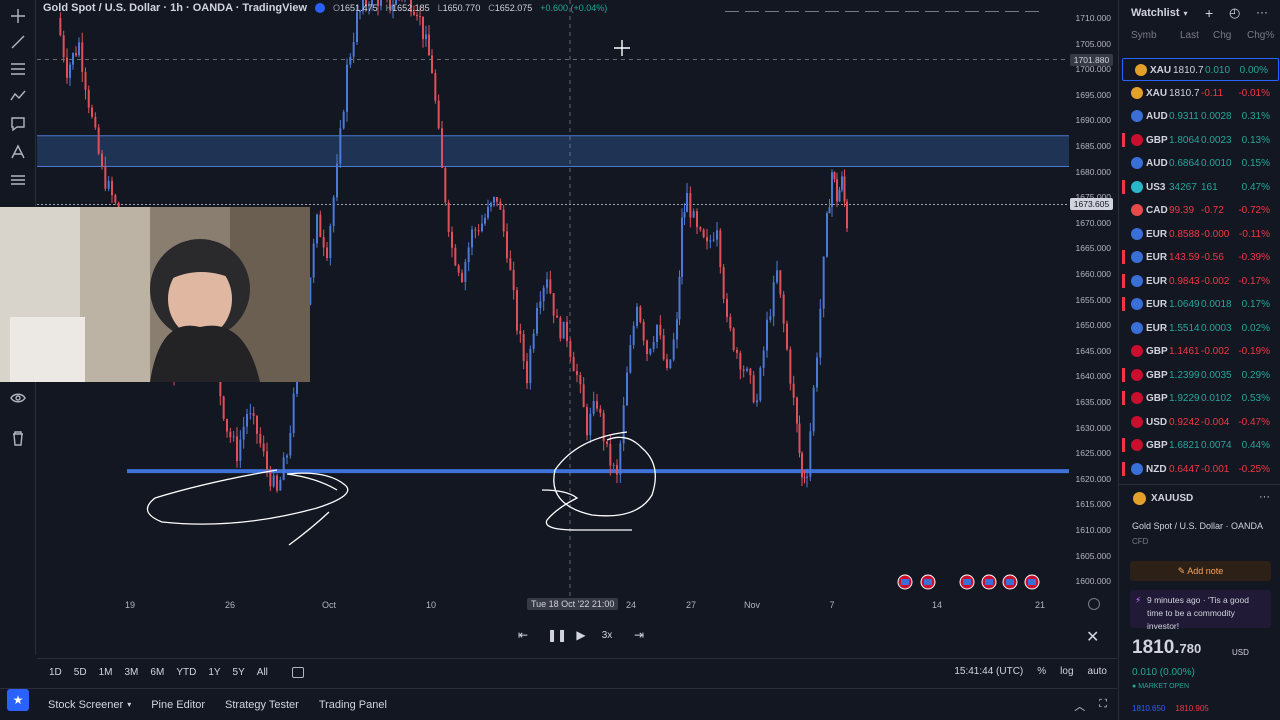 The width and height of the screenshot is (1280, 720). What do you see at coordinates (581, 636) in the screenshot?
I see `replay-step-icon: ▶` at bounding box center [581, 636].